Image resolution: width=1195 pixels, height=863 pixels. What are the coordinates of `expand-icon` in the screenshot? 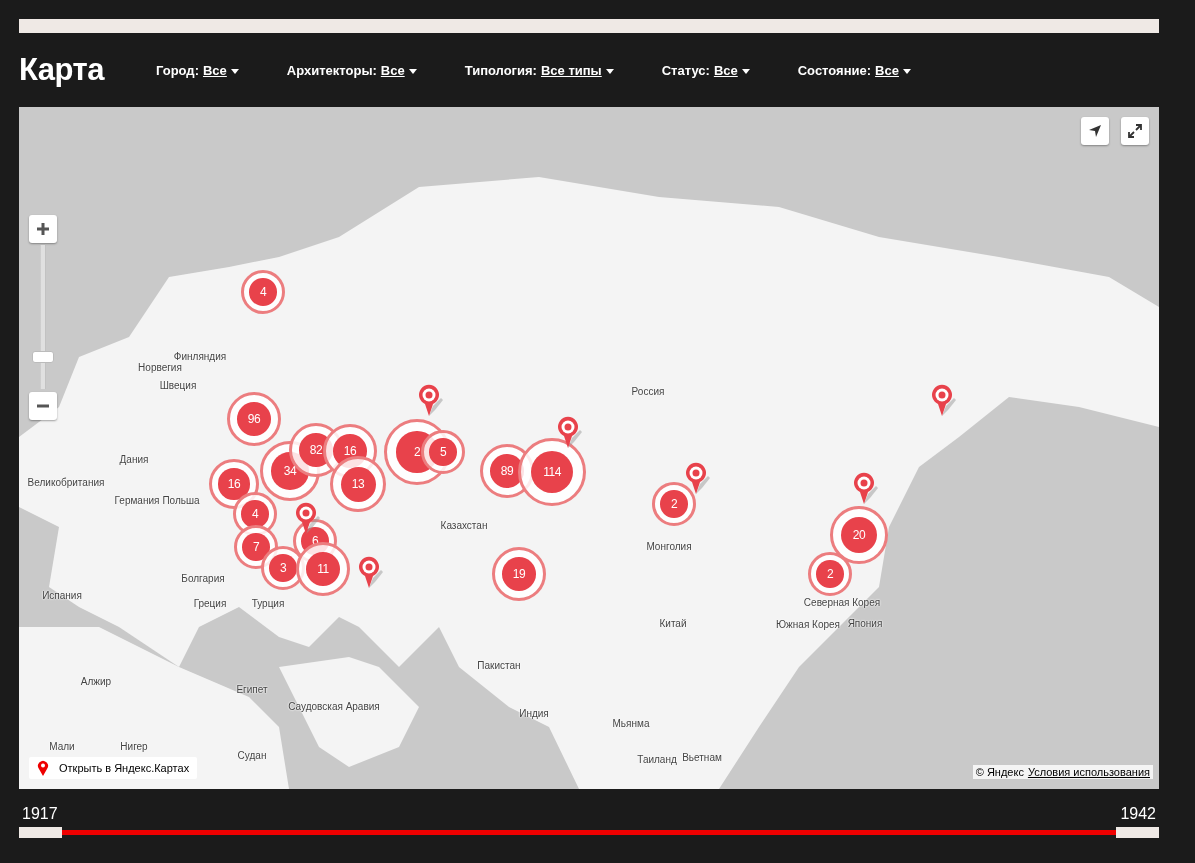 It's located at (1135, 131).